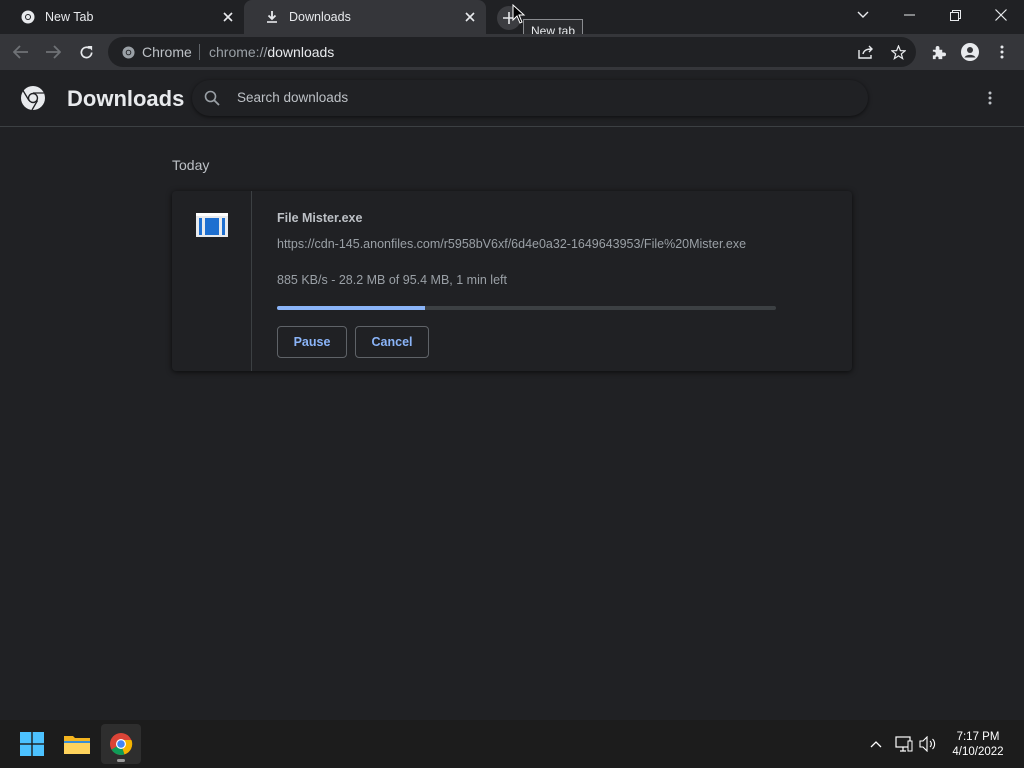  Describe the element at coordinates (128, 52) in the screenshot. I see `chrome-site-icon` at that location.